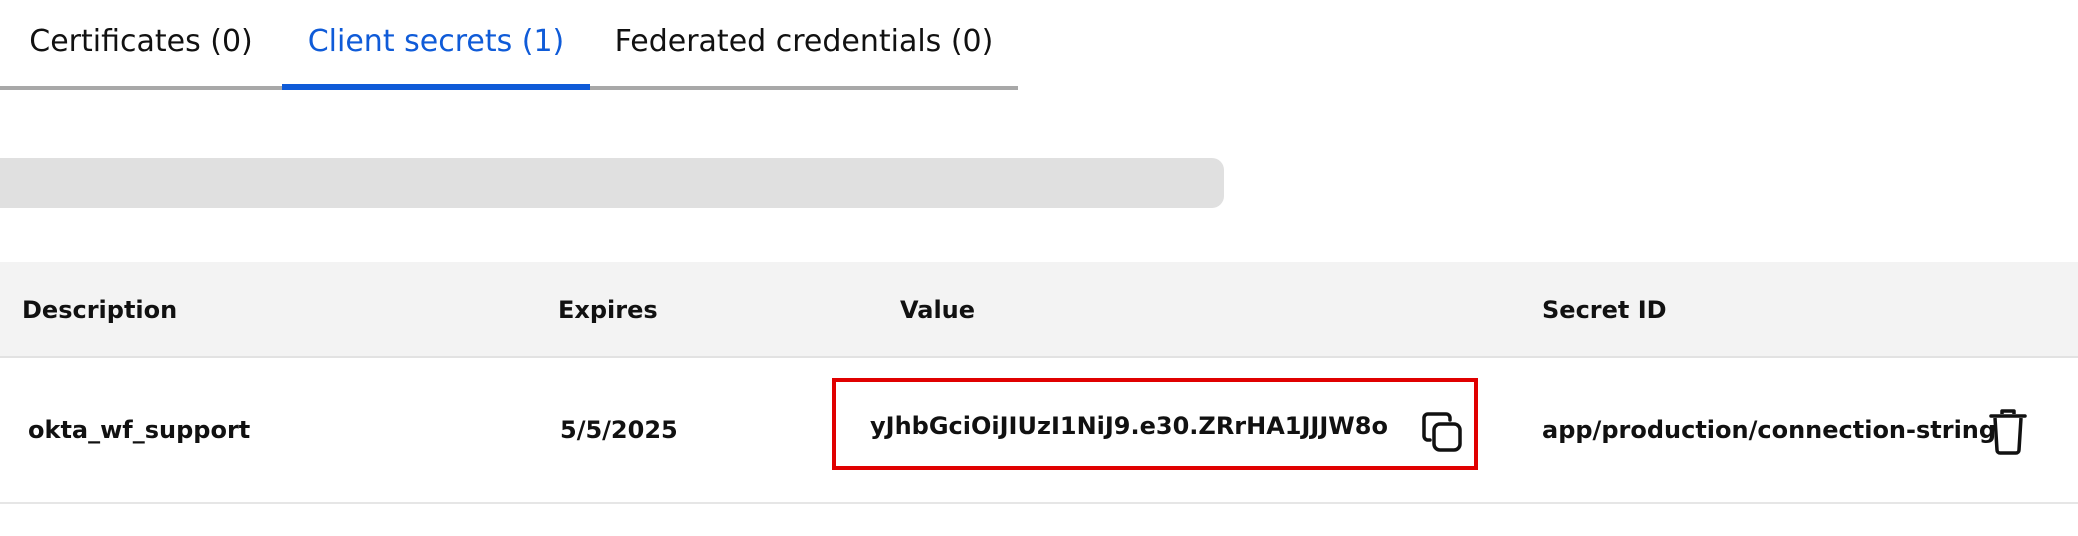  I want to click on search-bar-placeholder, so click(612, 183).